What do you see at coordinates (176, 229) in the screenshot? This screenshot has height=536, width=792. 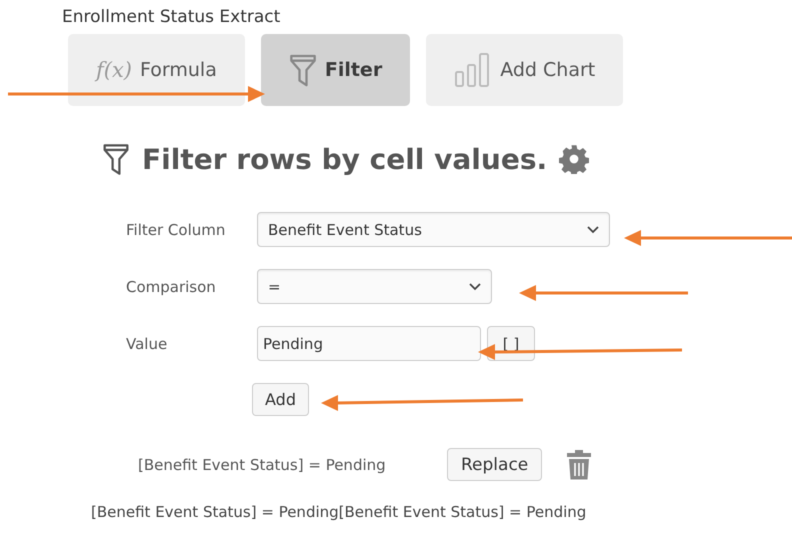 I see `field-label: Filter Column` at bounding box center [176, 229].